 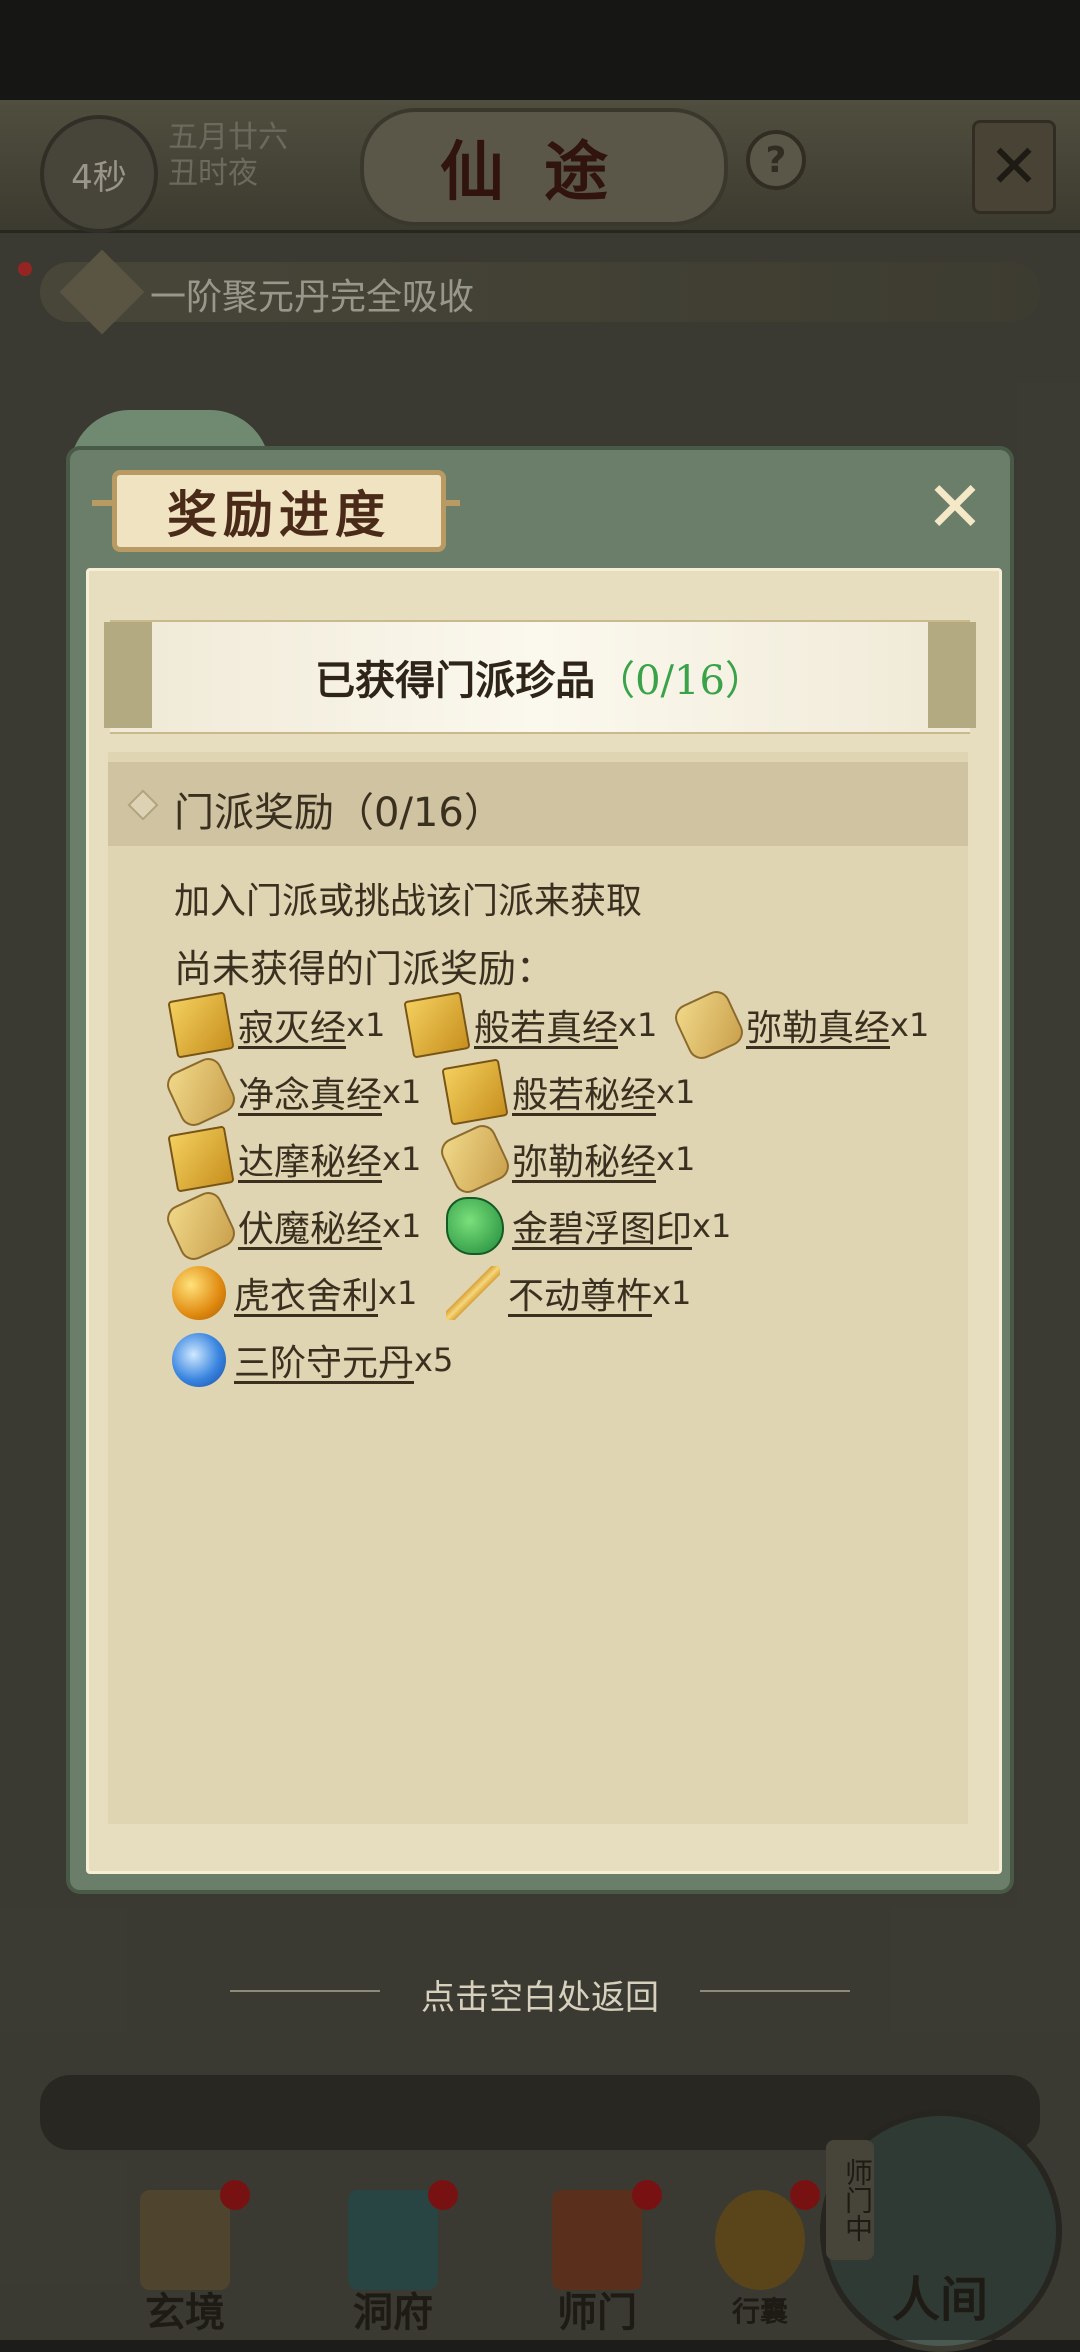 I want to click on item-name: 伏魔秘经, so click(x=310, y=1226).